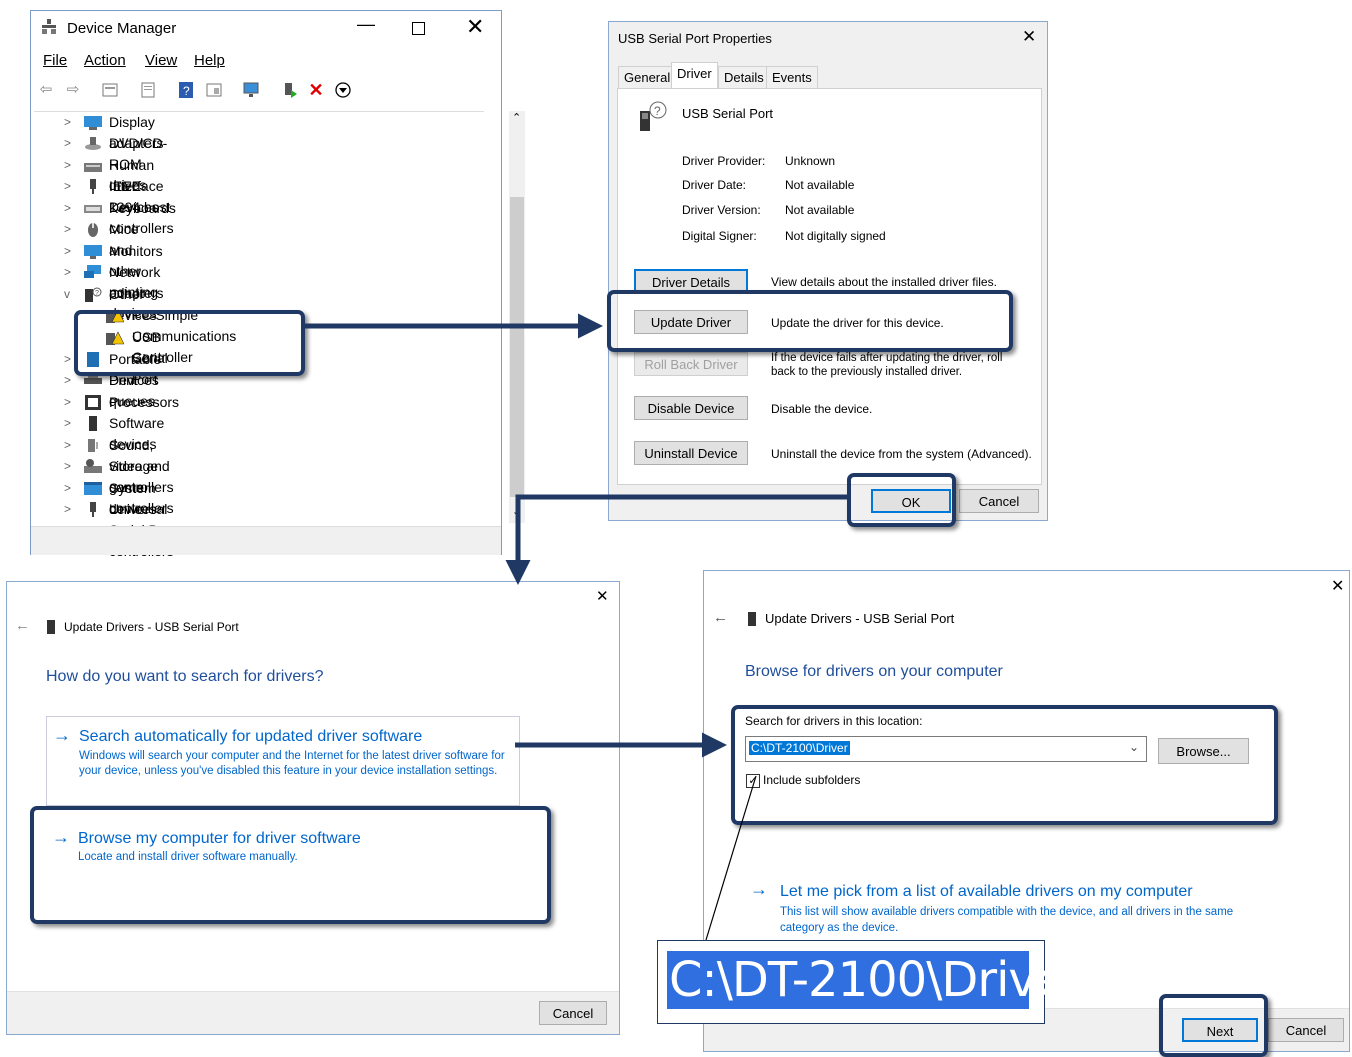 The width and height of the screenshot is (1352, 1057). I want to click on zoom-leader-line, so click(731, 858).